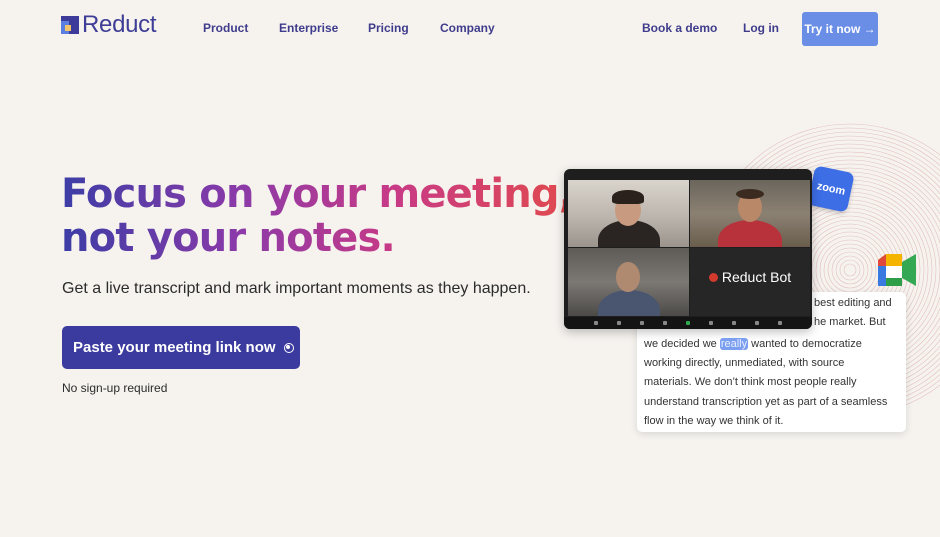 The height and width of the screenshot is (537, 940). Describe the element at coordinates (734, 344) in the screenshot. I see `highlighted-word: really` at that location.